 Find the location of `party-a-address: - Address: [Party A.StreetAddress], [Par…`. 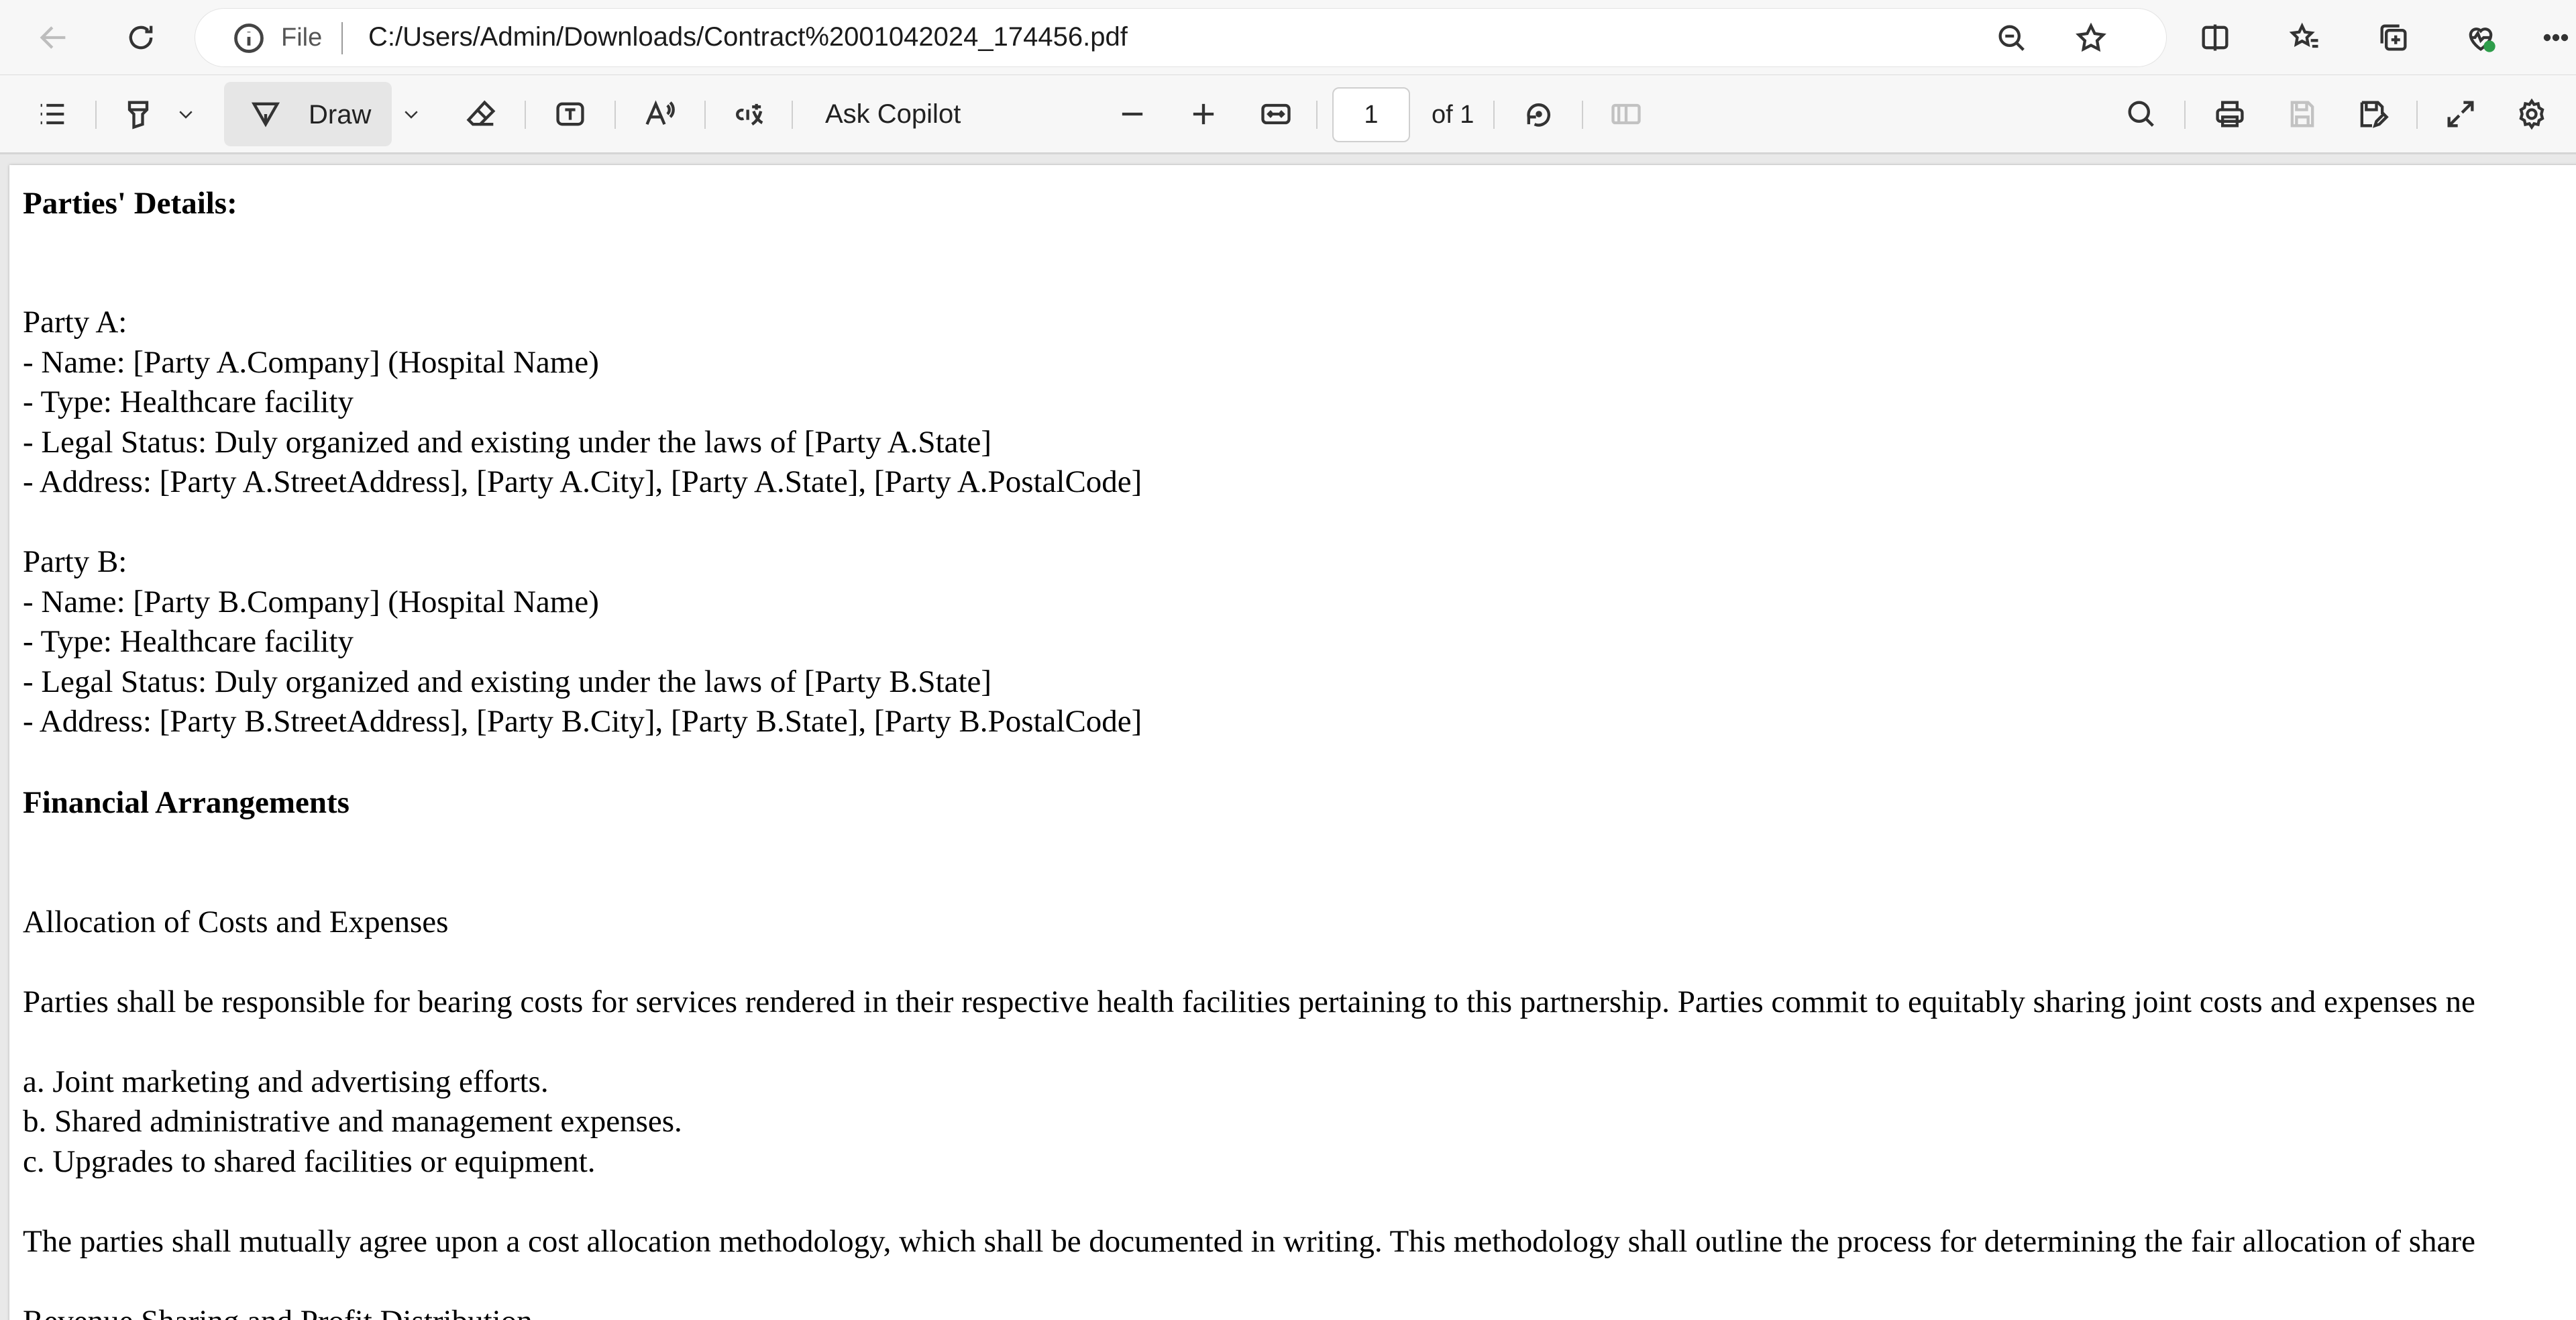

party-a-address: - Address: [Party A.StreetAddress], [Par… is located at coordinates (582, 481).